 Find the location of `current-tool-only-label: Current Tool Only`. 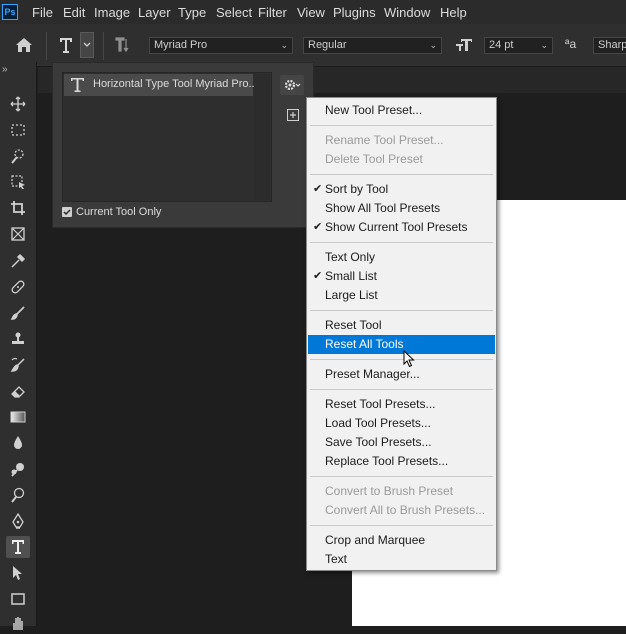

current-tool-only-label: Current Tool Only is located at coordinates (119, 212).